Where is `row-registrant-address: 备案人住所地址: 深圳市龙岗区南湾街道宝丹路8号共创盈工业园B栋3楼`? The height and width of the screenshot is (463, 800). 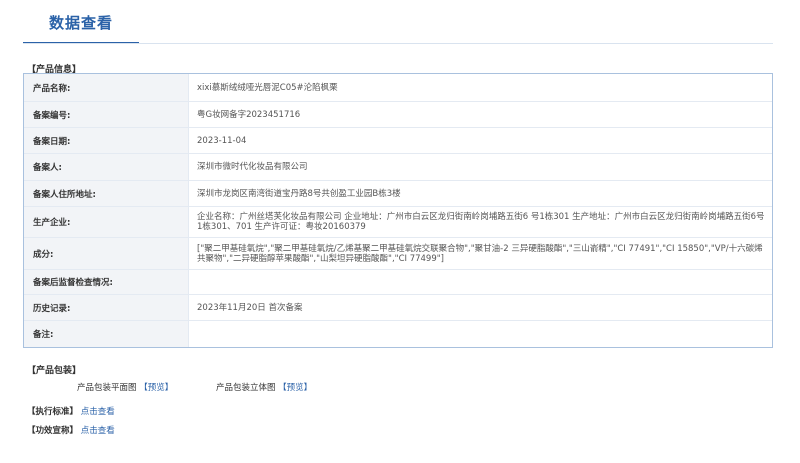 row-registrant-address: 备案人住所地址: 深圳市龙岗区南湾街道宝丹路8号共创盈工业园B栋3楼 is located at coordinates (398, 193).